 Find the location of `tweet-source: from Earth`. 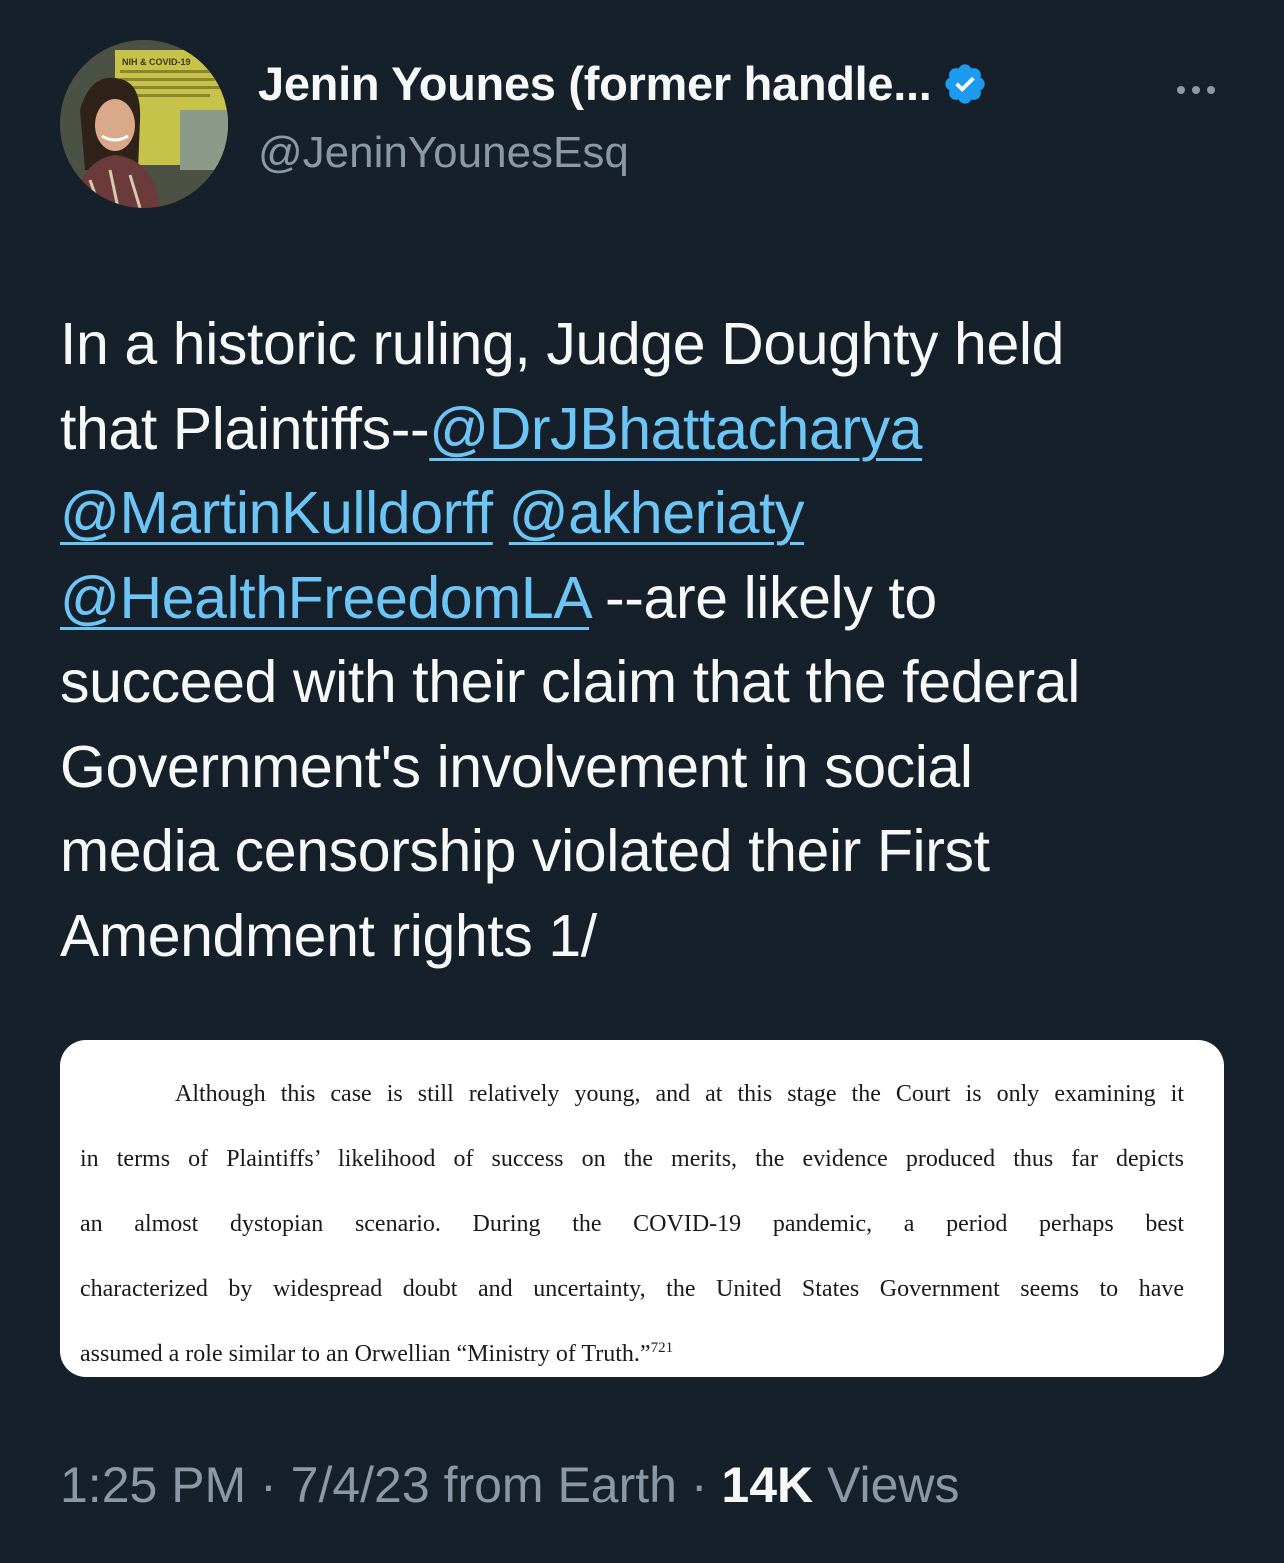

tweet-source: from Earth is located at coordinates (553, 1485).